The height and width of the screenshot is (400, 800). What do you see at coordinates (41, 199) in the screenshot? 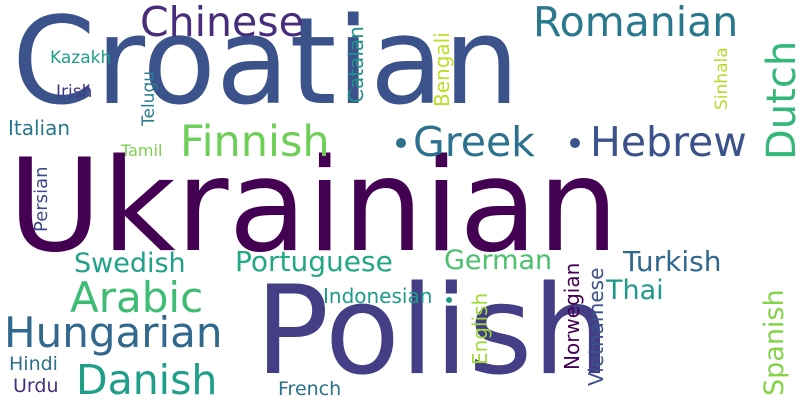
I see `word-persian: Persian` at bounding box center [41, 199].